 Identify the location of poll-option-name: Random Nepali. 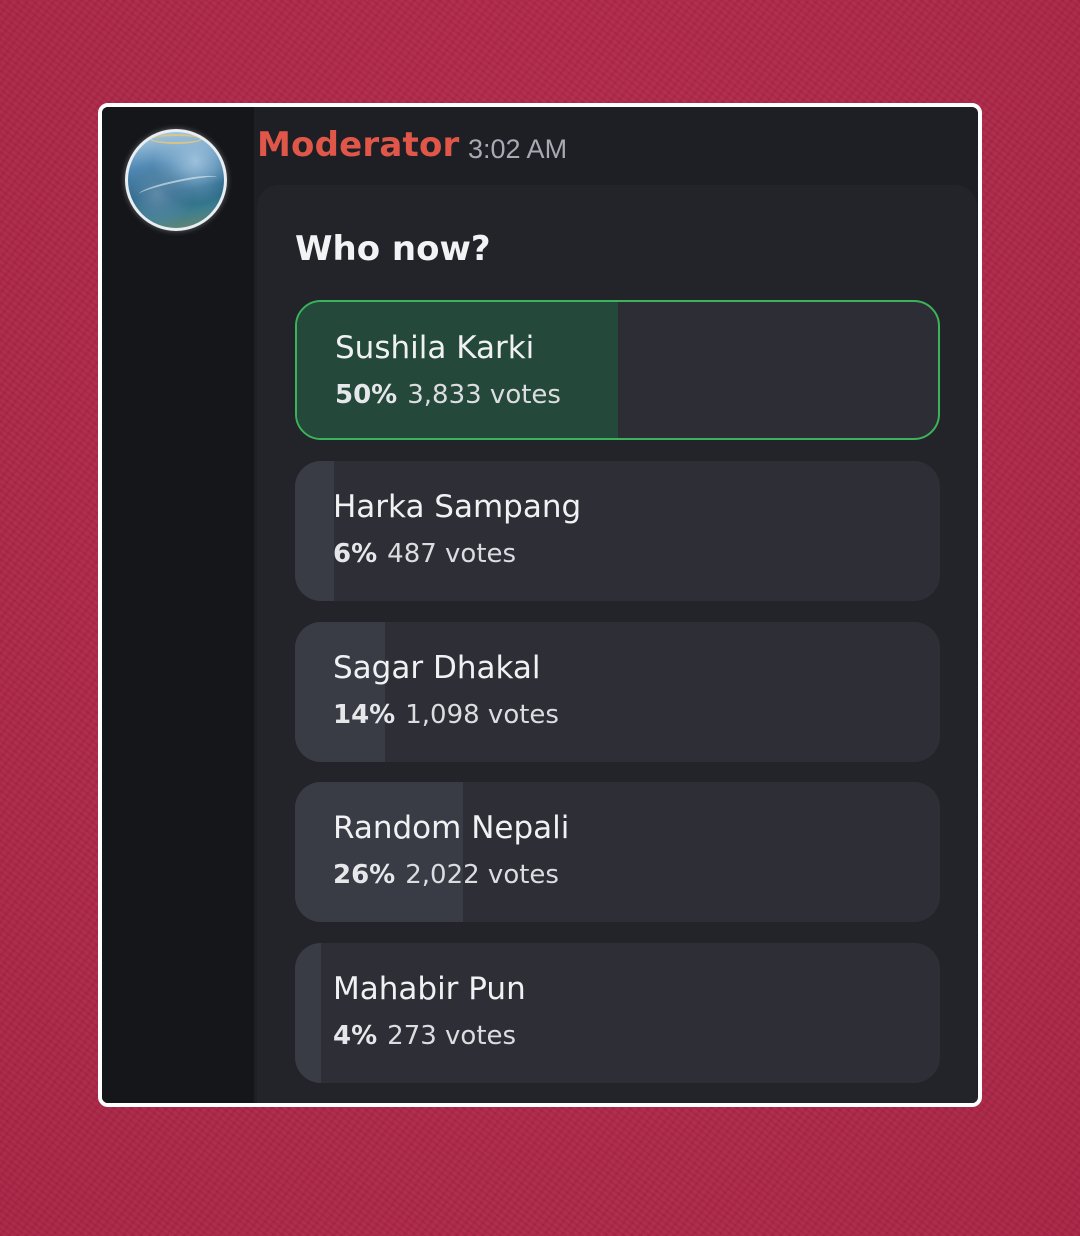
(451, 828).